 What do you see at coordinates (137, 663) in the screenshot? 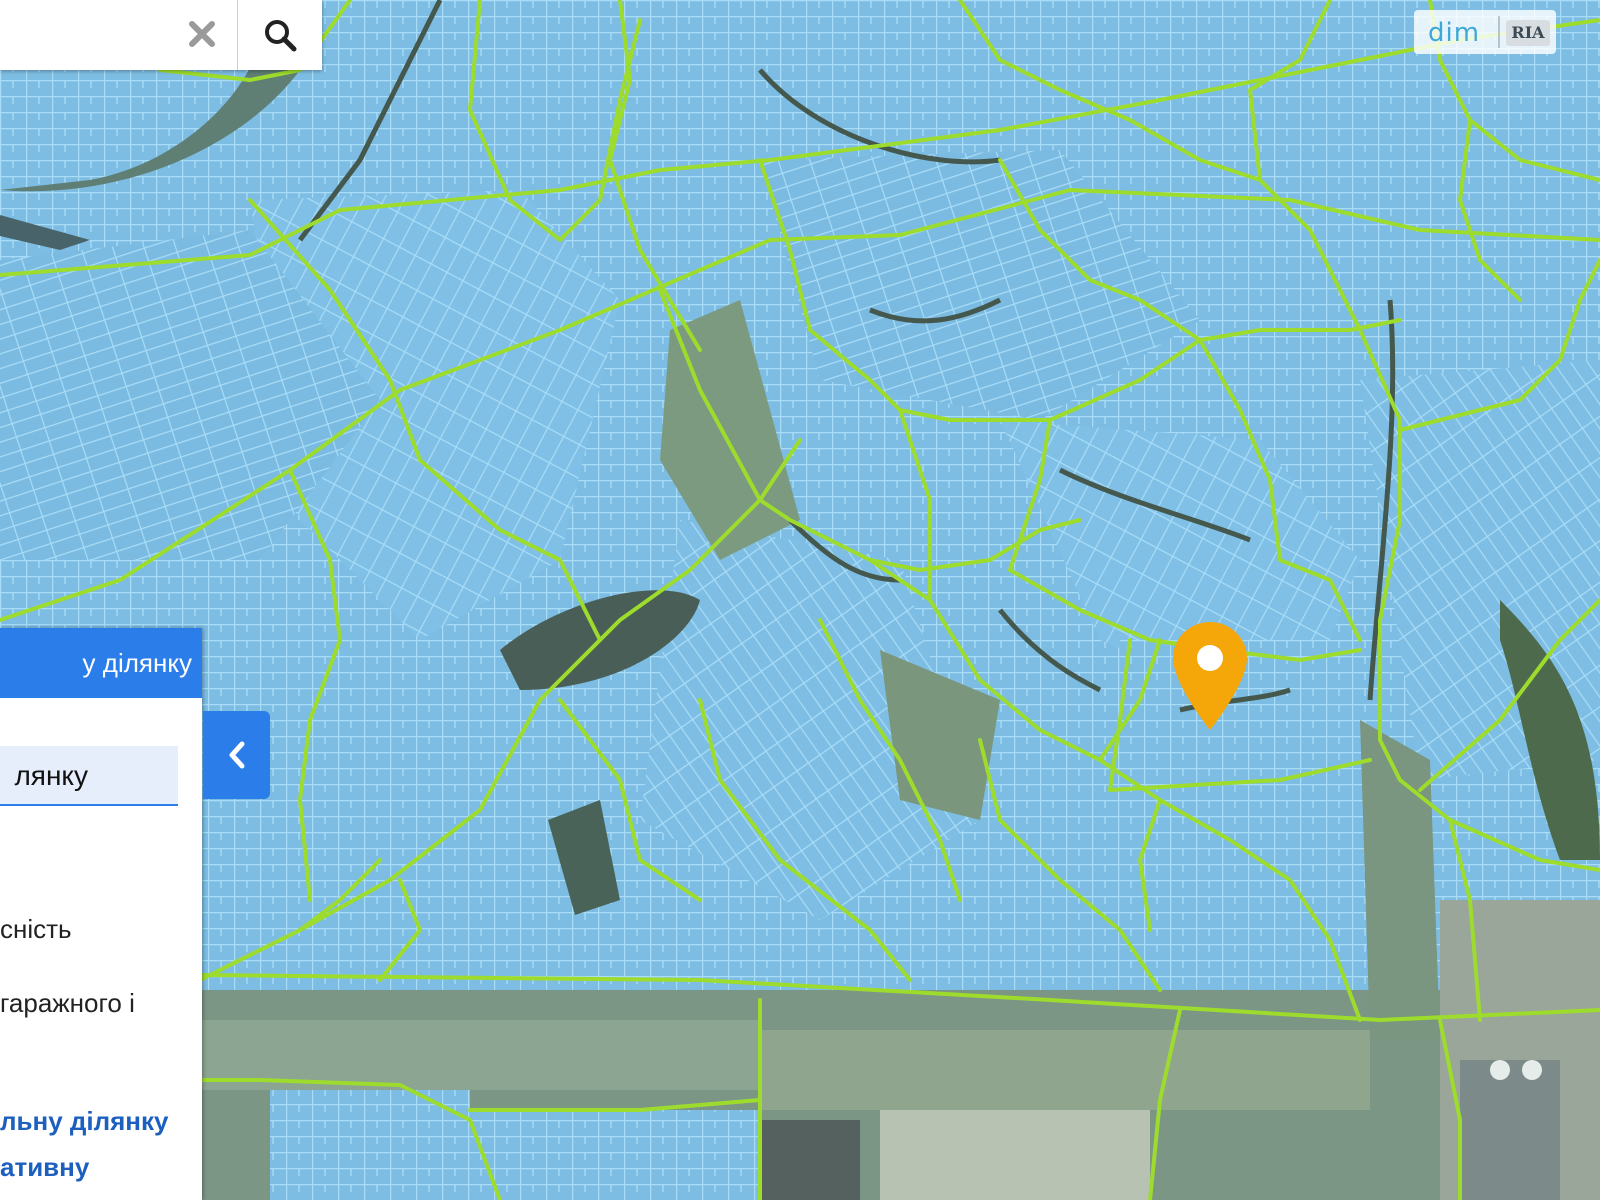
I see `panel-header-label: у ділянку` at bounding box center [137, 663].